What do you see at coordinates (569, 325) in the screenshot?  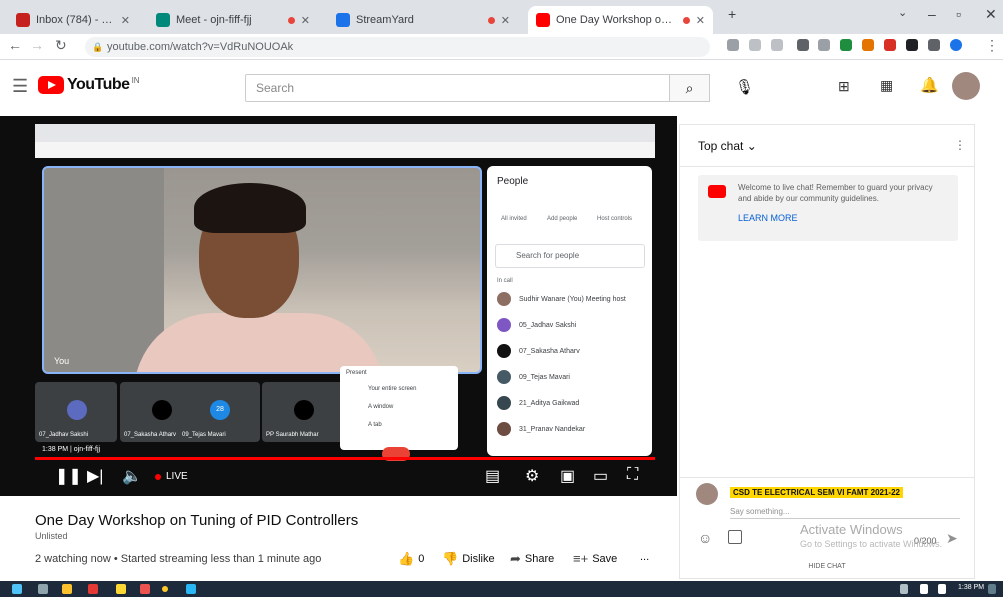 I see `participant-row: 05_Jadhav Sakshi` at bounding box center [569, 325].